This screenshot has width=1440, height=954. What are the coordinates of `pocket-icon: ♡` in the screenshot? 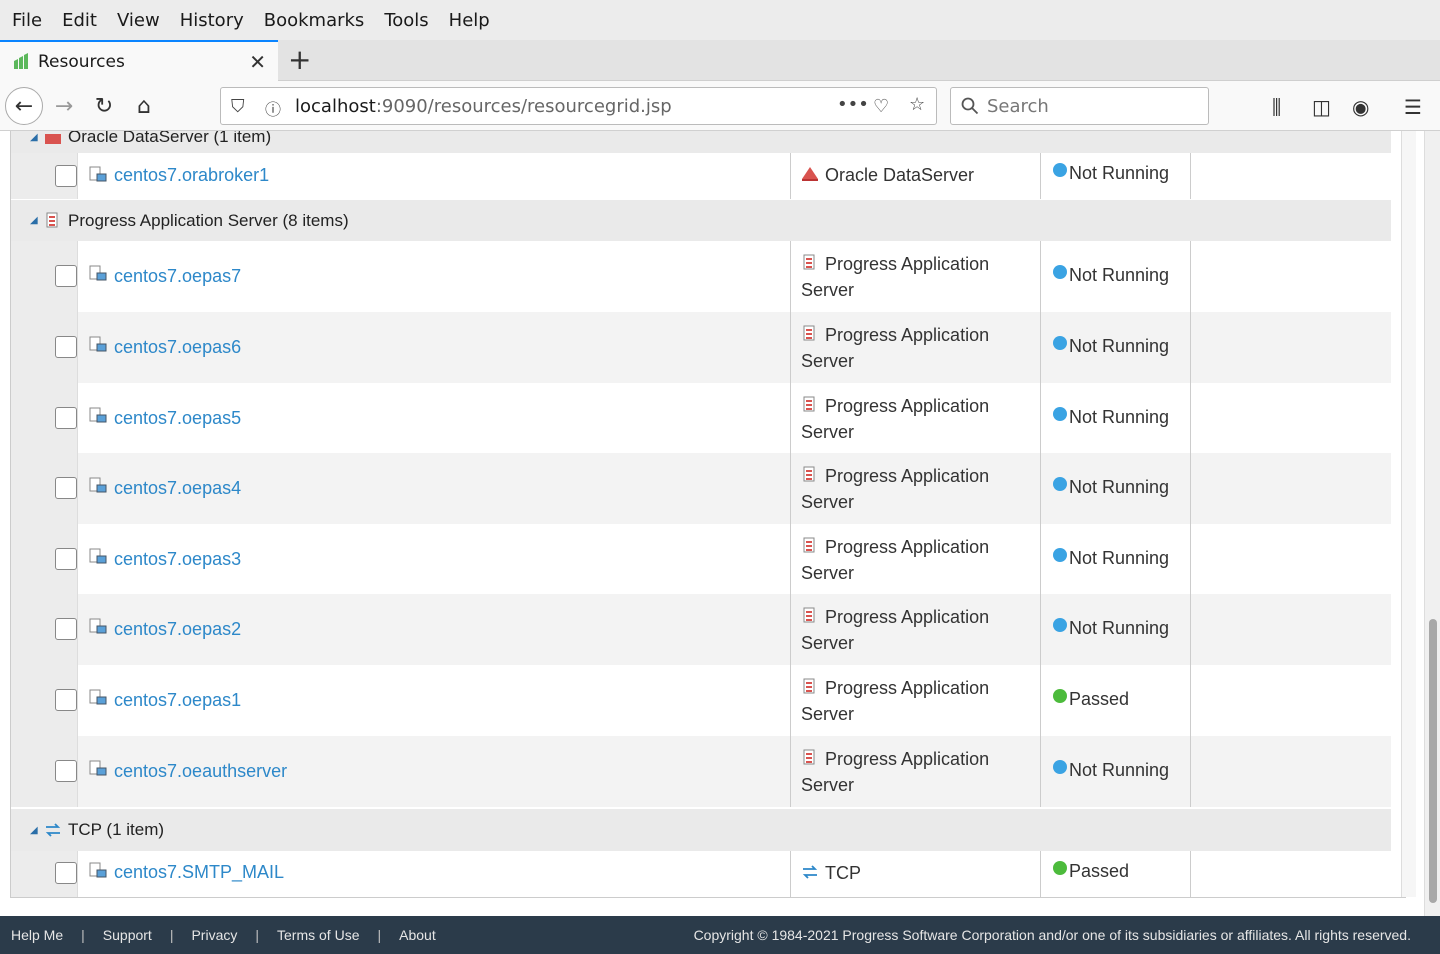 It's located at (881, 106).